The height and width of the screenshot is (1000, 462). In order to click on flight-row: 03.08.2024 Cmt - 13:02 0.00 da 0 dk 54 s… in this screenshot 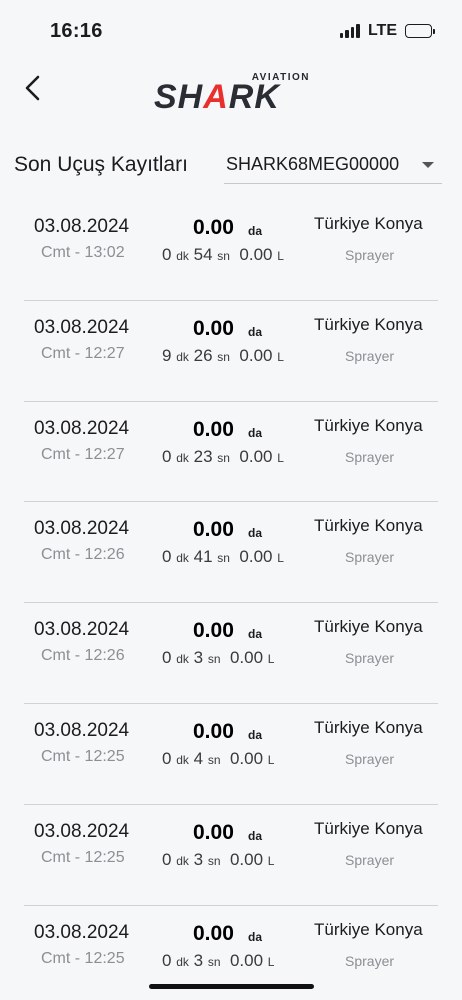, I will do `click(231, 250)`.